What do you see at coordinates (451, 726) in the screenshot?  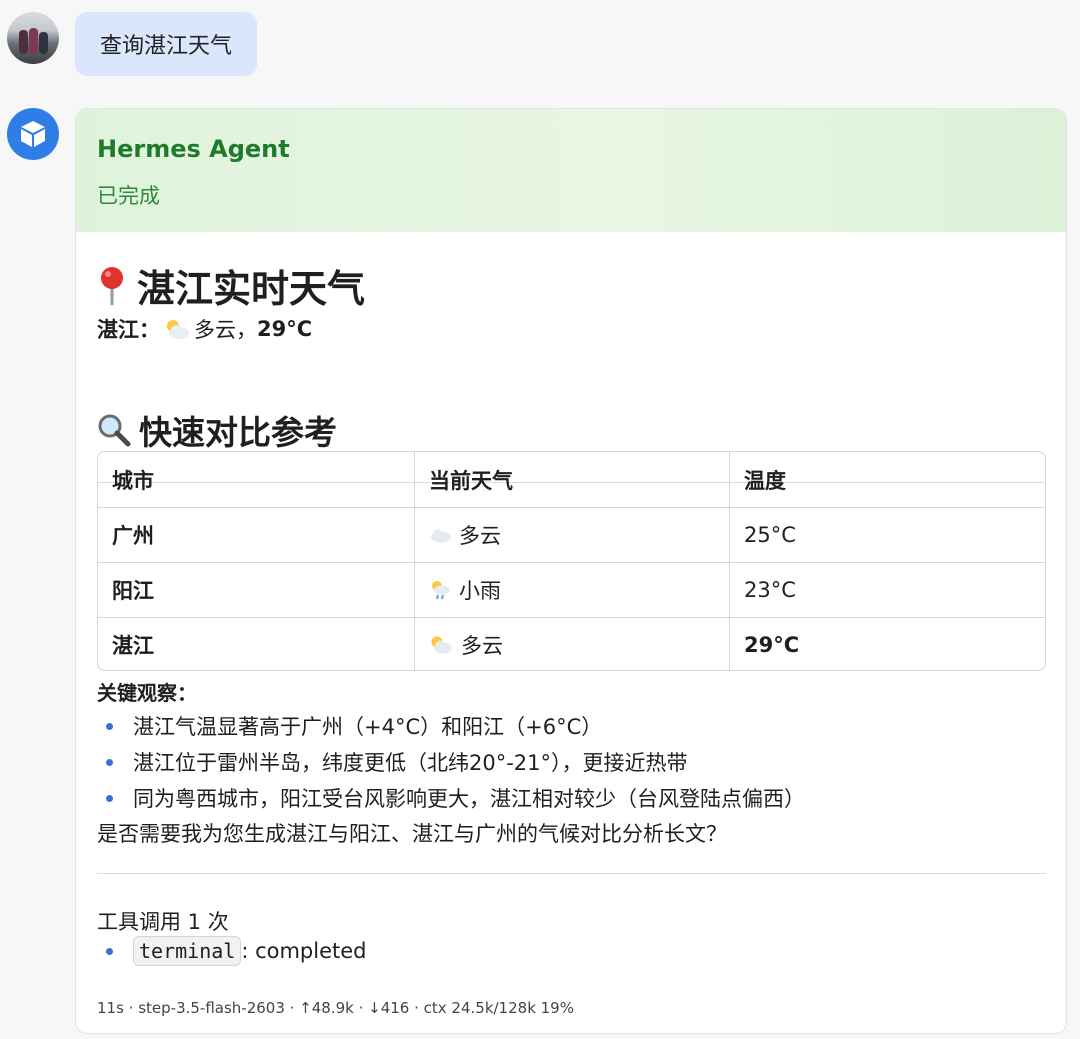 I see `list-item: 湛江气温显著高于广州（+4°C）和阳江（+6°C）` at bounding box center [451, 726].